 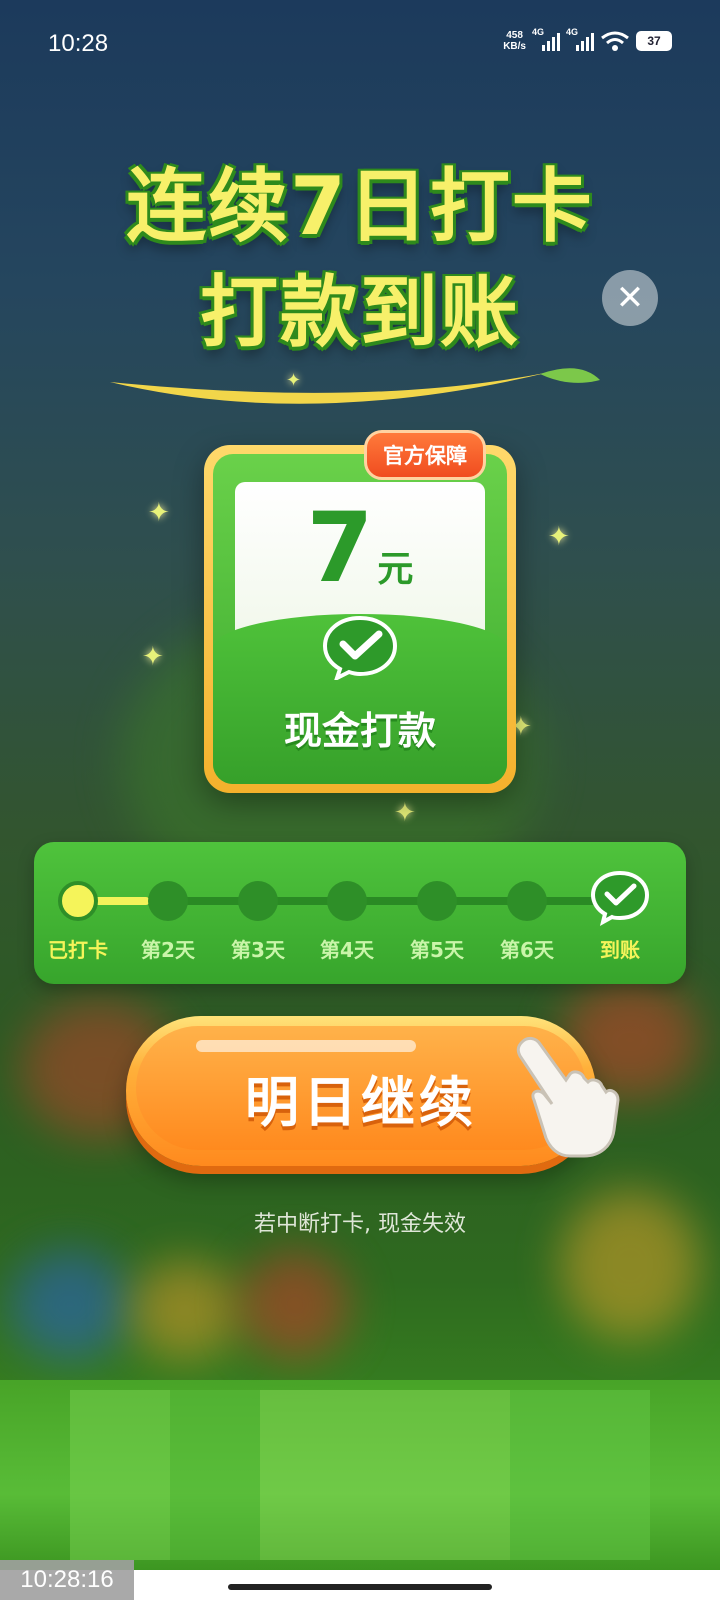 What do you see at coordinates (360, 1475) in the screenshot?
I see `bottom-tiles` at bounding box center [360, 1475].